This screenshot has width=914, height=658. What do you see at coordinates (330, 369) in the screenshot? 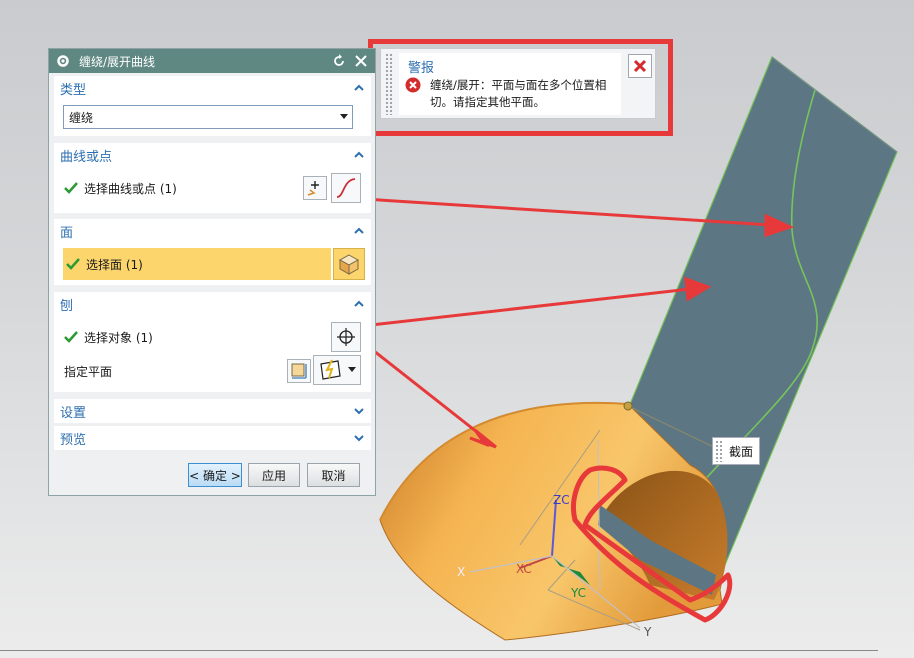
I see `inferred-plane-icon` at bounding box center [330, 369].